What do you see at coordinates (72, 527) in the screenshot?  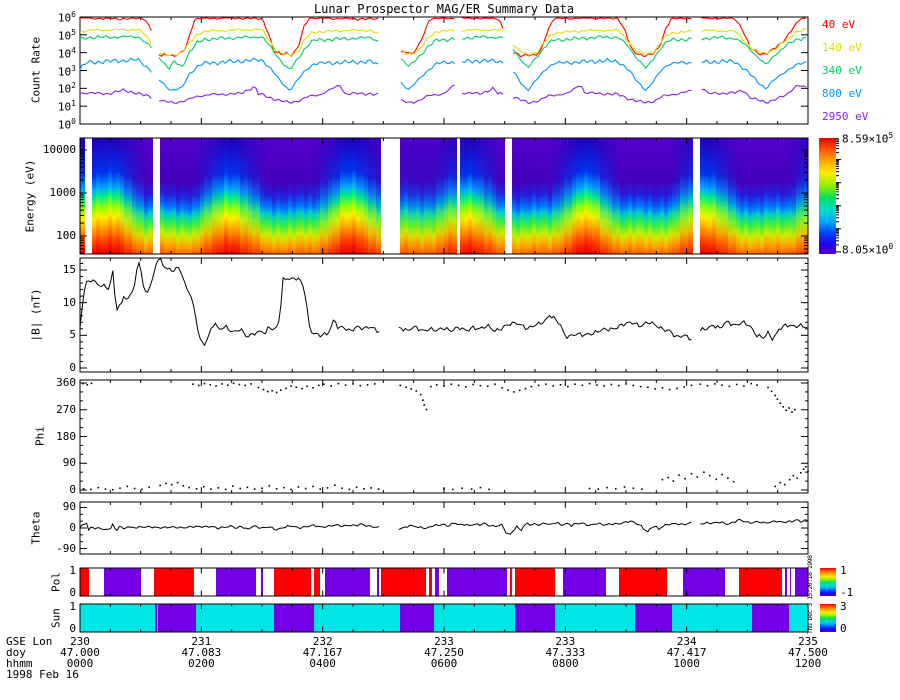 I see `theta-ytick-label: 0` at bounding box center [72, 527].